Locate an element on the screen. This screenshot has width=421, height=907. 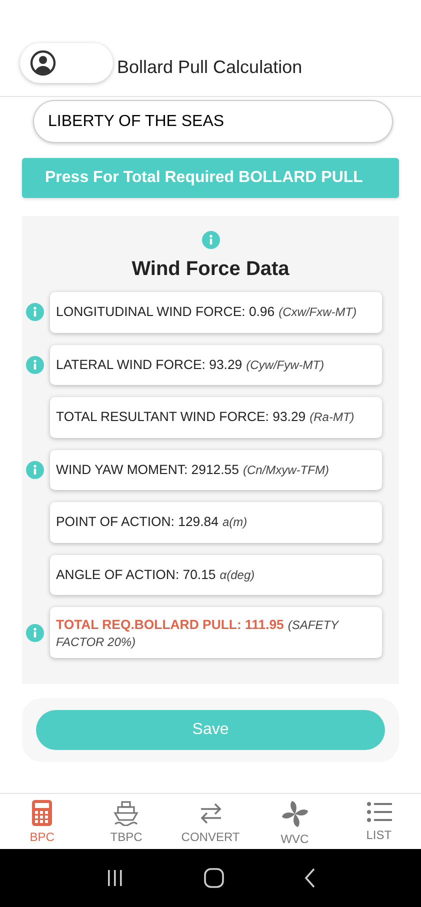
recent-apps-icon is located at coordinates (115, 878).